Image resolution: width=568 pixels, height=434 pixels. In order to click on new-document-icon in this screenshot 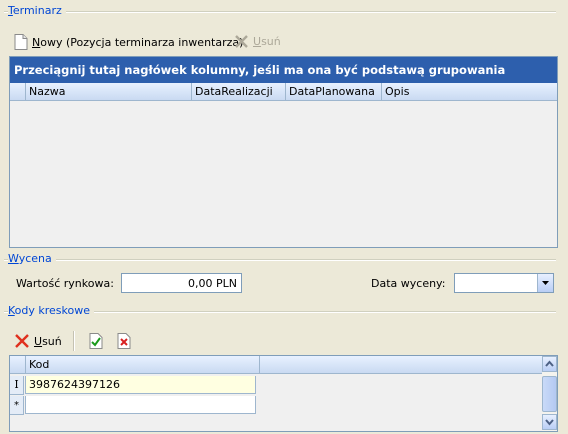, I will do `click(21, 42)`.